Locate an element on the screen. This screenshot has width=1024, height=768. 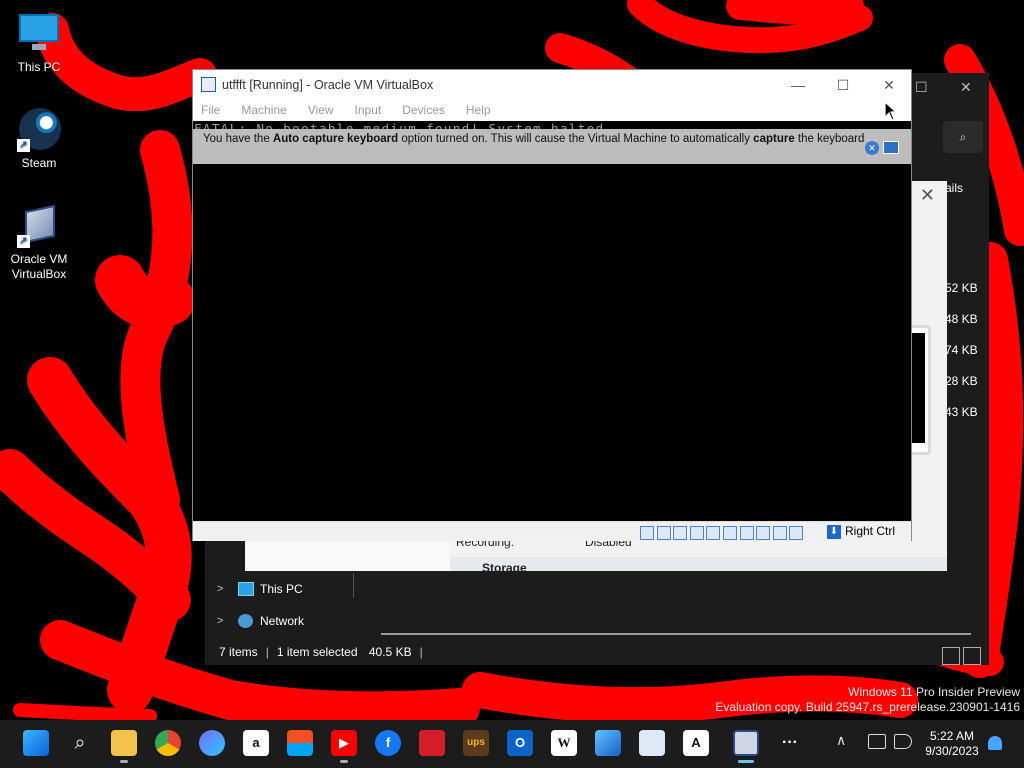
menu-view: View is located at coordinates (321, 110).